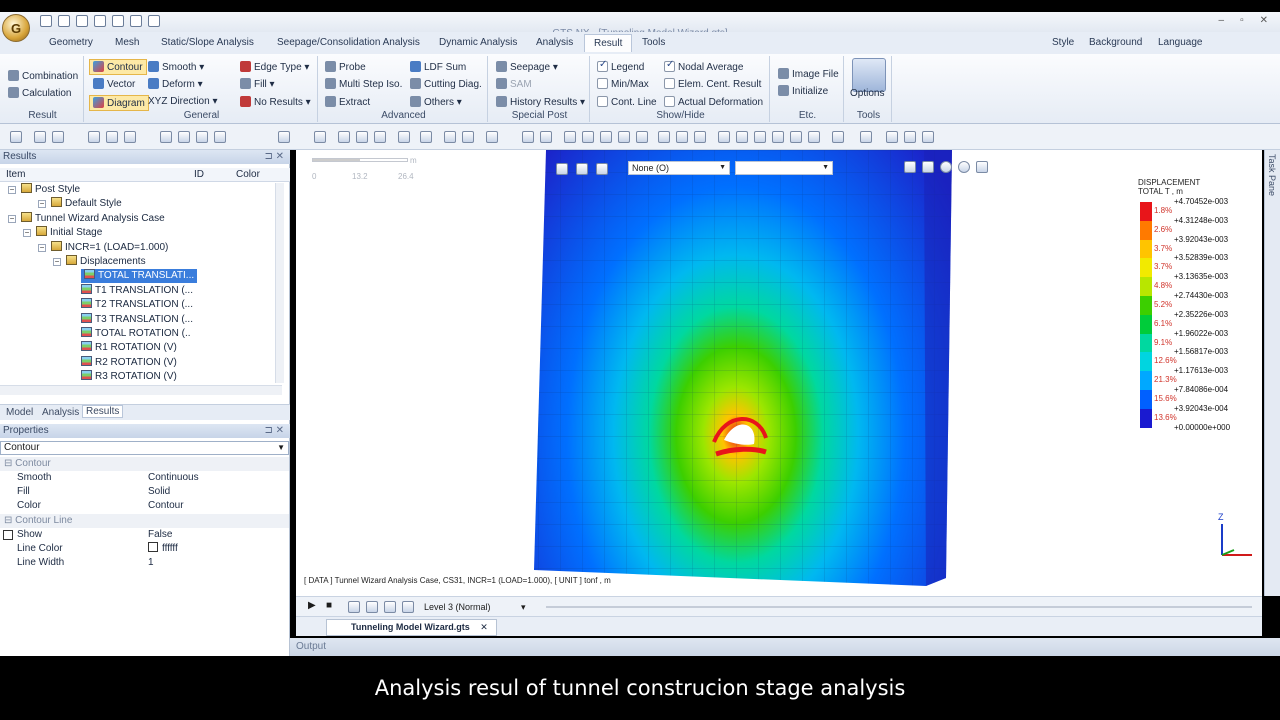 This screenshot has width=1280, height=720. What do you see at coordinates (808, 74) in the screenshot?
I see `image-file-button: Image File` at bounding box center [808, 74].